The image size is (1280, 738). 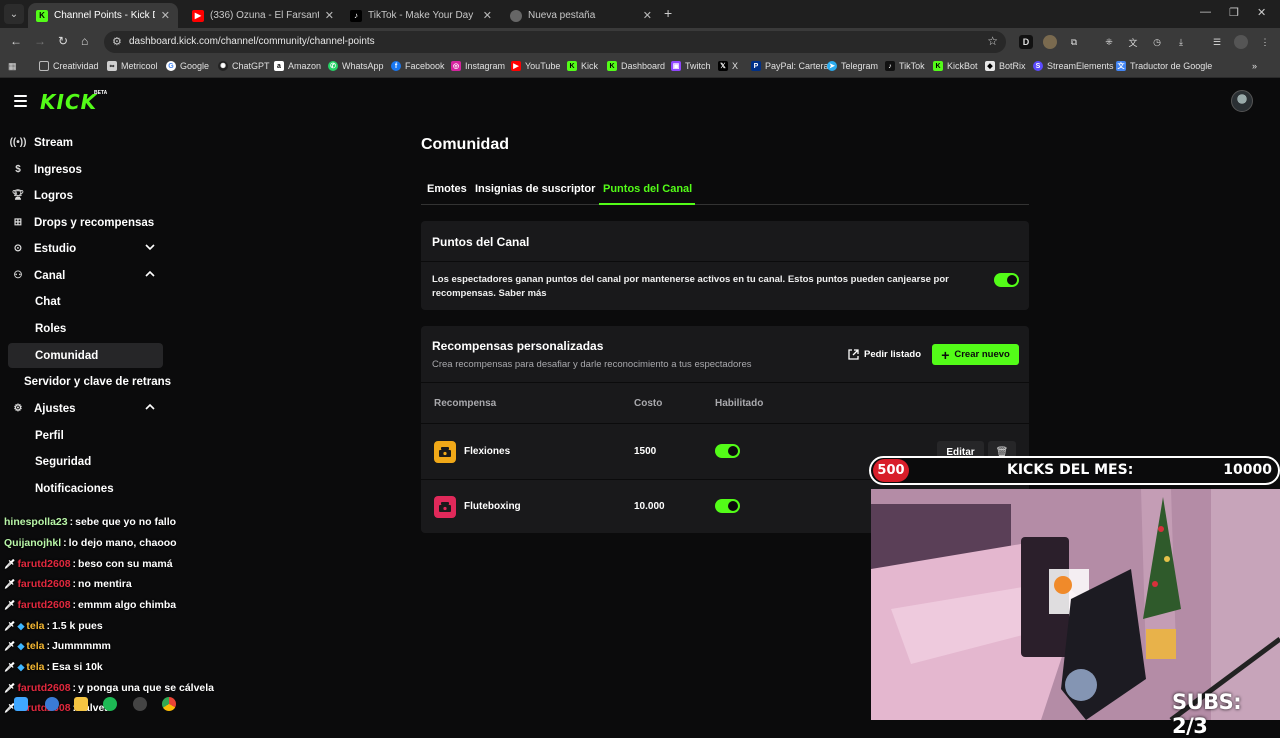 What do you see at coordinates (1234, 12) in the screenshot?
I see `maximize-icon: ❐` at bounding box center [1234, 12].